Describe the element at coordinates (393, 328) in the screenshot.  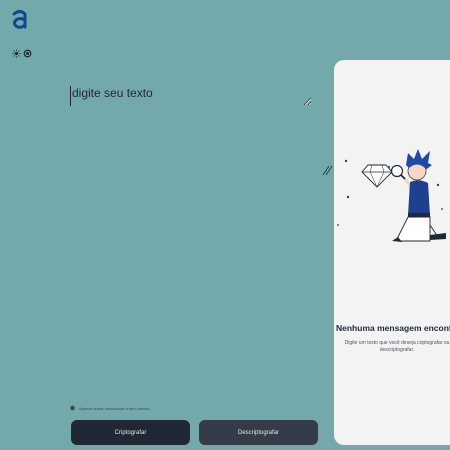
I see `output-empty-title: Nenhuma mensagem encontrada` at that location.